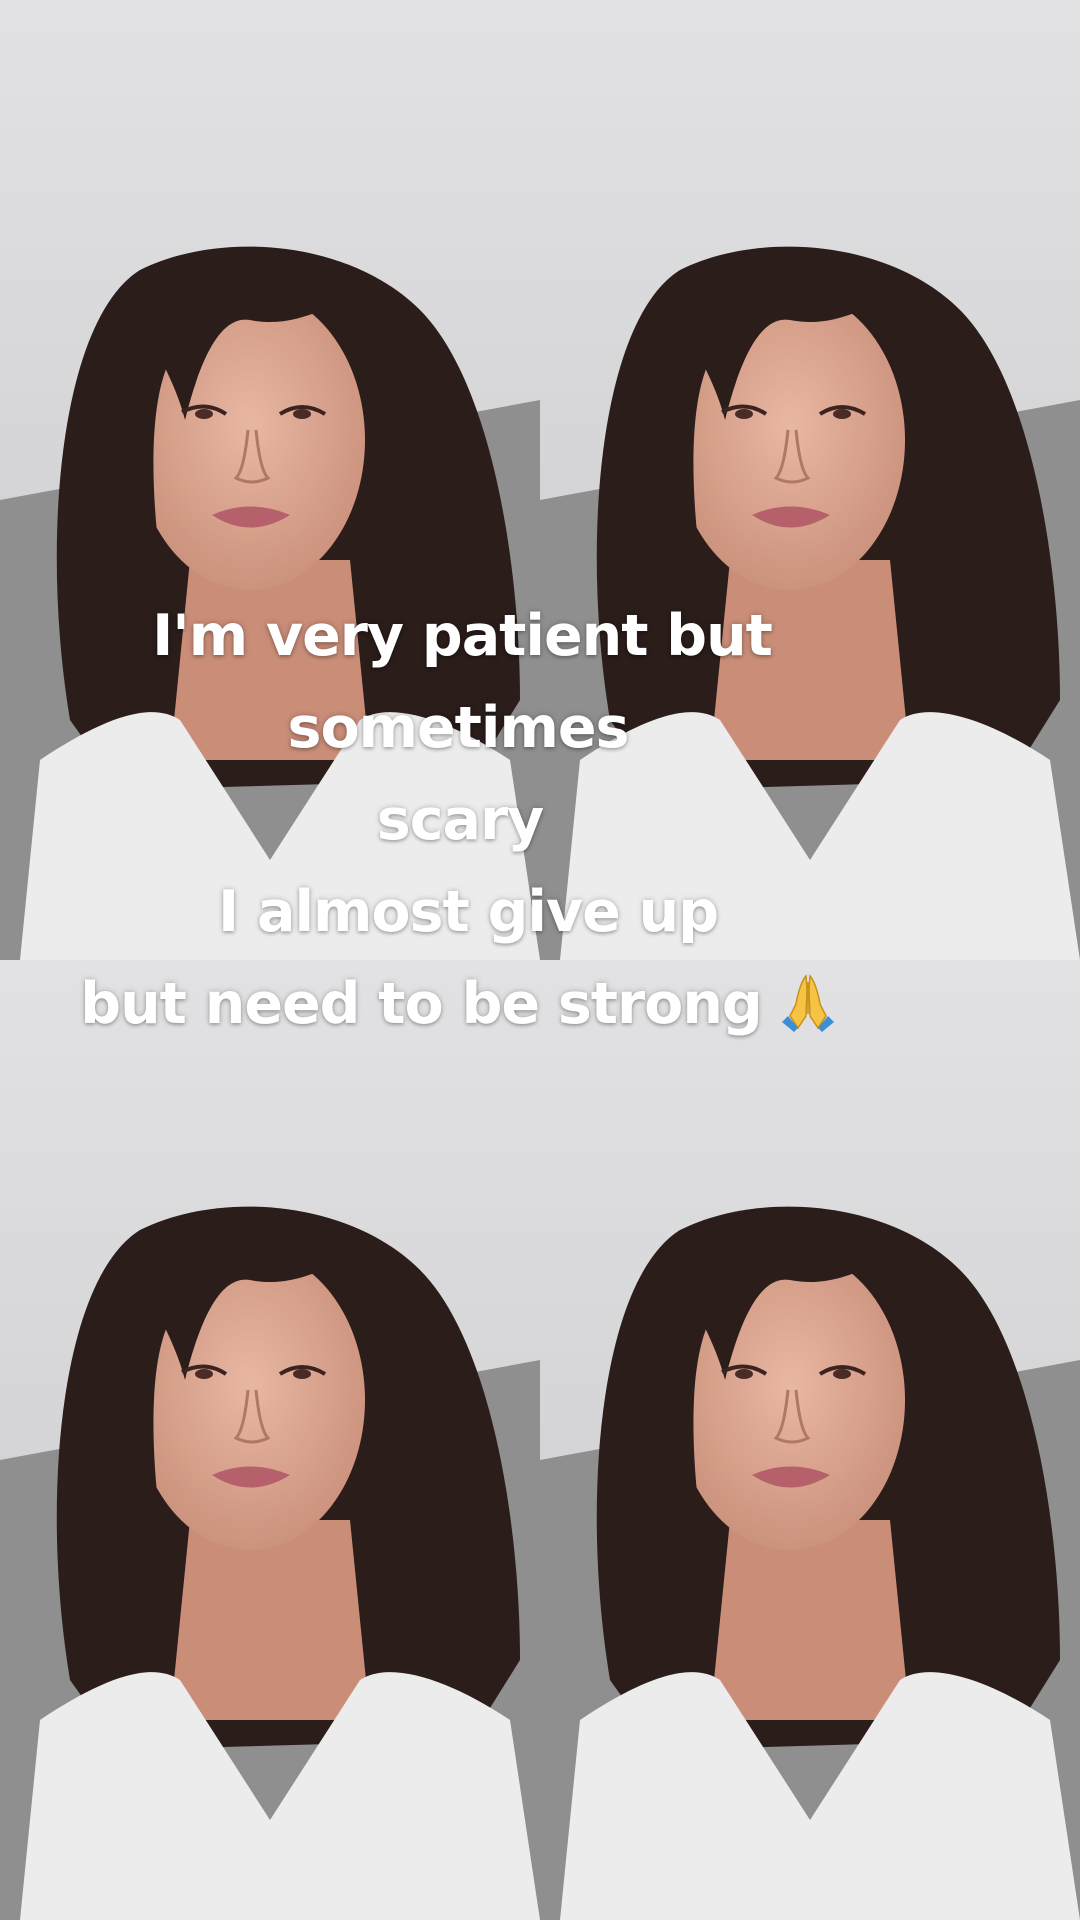 This screenshot has height=1920, width=1080. Describe the element at coordinates (460, 820) in the screenshot. I see `caption-line: scary` at that location.